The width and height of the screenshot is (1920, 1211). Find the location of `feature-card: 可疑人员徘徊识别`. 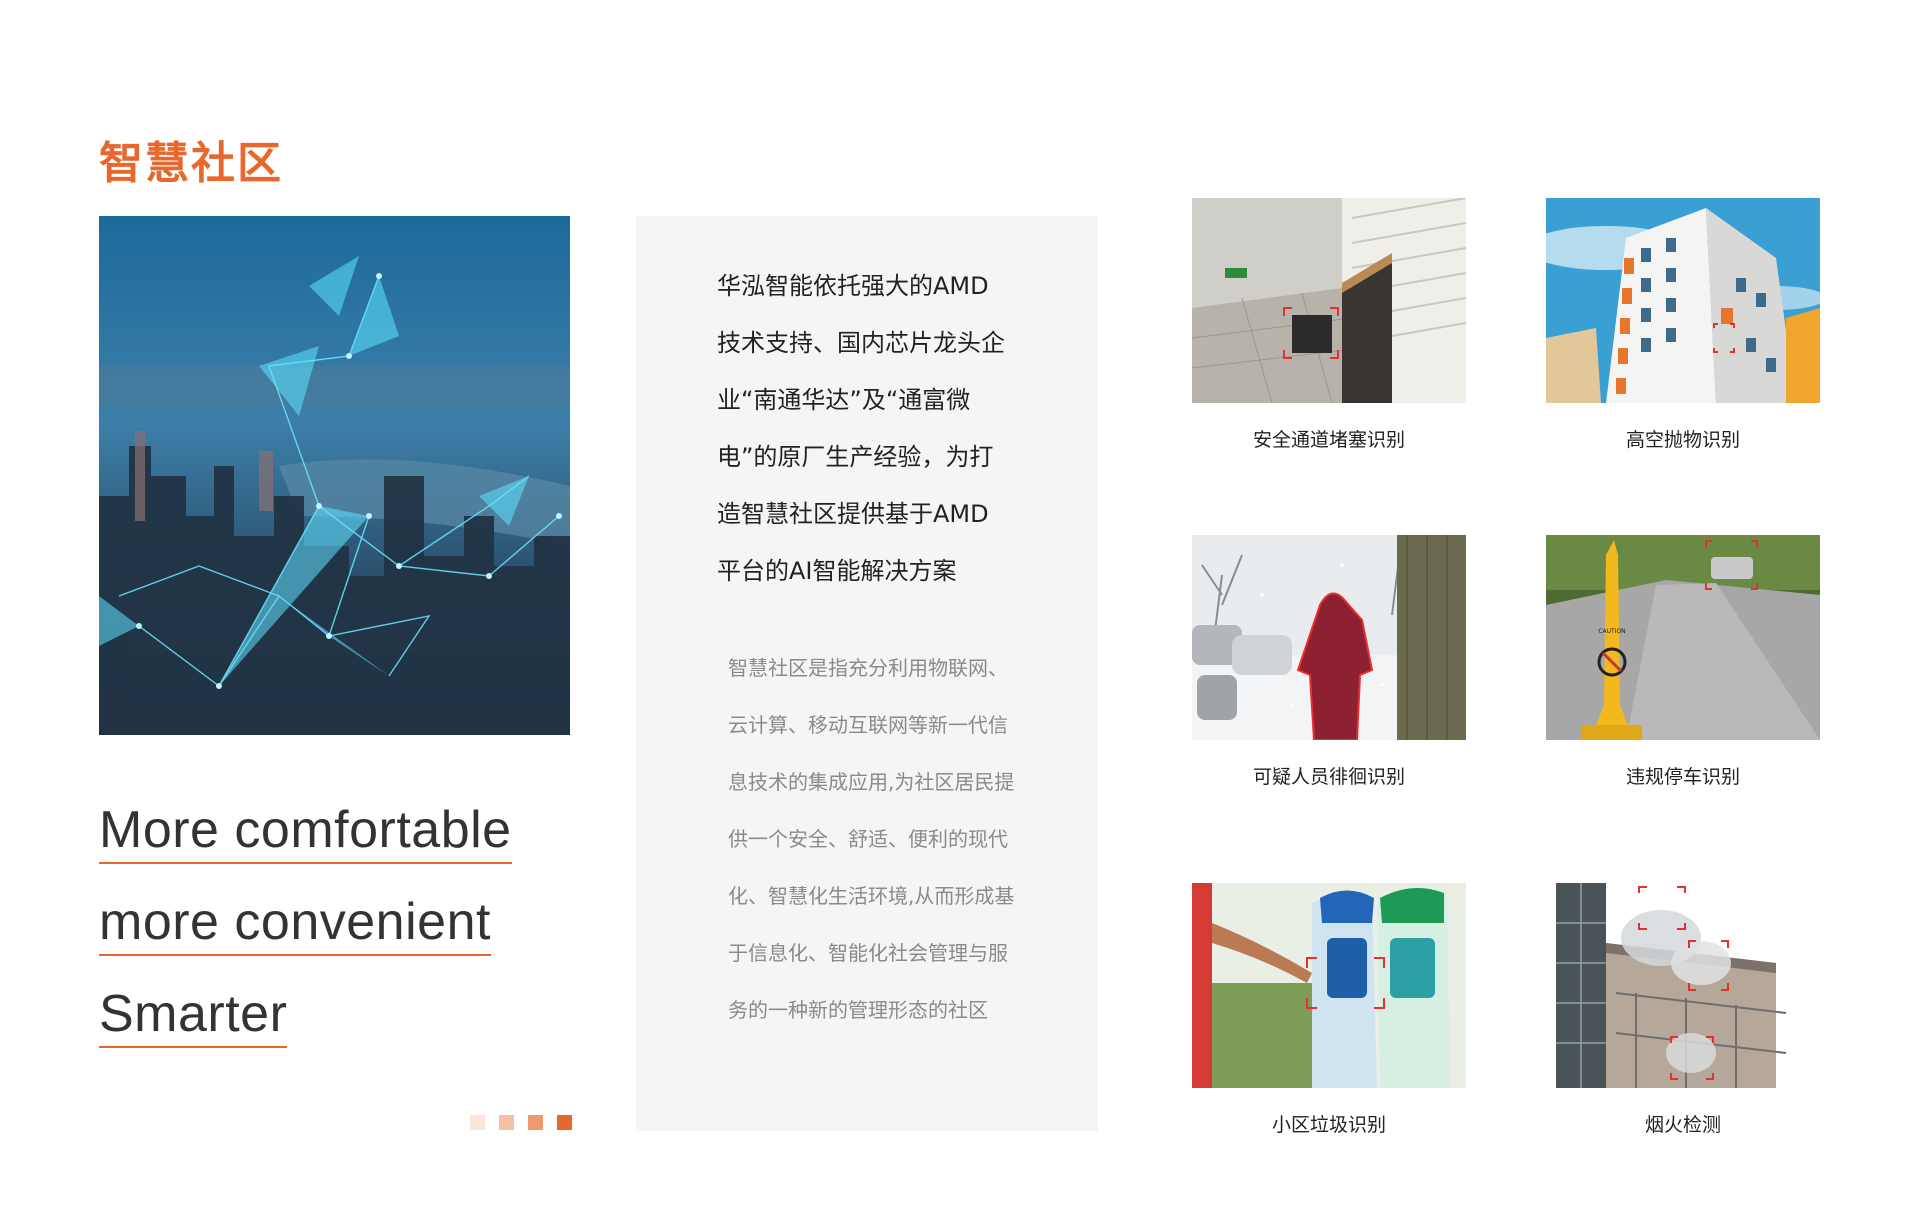

feature-card: 可疑人员徘徊识别 is located at coordinates (1329, 662).